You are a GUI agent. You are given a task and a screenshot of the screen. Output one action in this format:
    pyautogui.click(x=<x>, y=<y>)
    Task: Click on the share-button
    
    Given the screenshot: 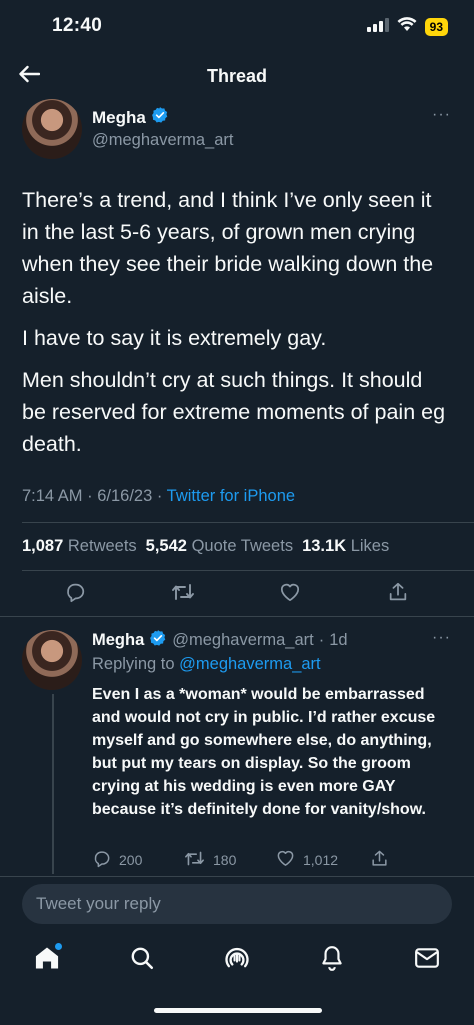 What is the action you would take?
    pyautogui.click(x=398, y=594)
    